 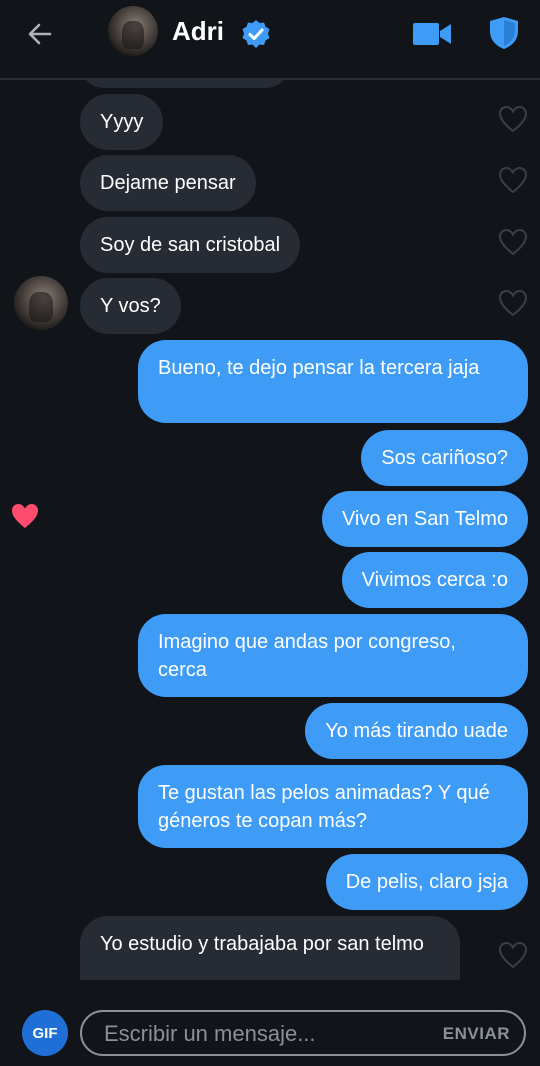 What do you see at coordinates (270, 948) in the screenshot?
I see `message-bubble-incoming: Yo estudio y trabajaba por san telmo` at bounding box center [270, 948].